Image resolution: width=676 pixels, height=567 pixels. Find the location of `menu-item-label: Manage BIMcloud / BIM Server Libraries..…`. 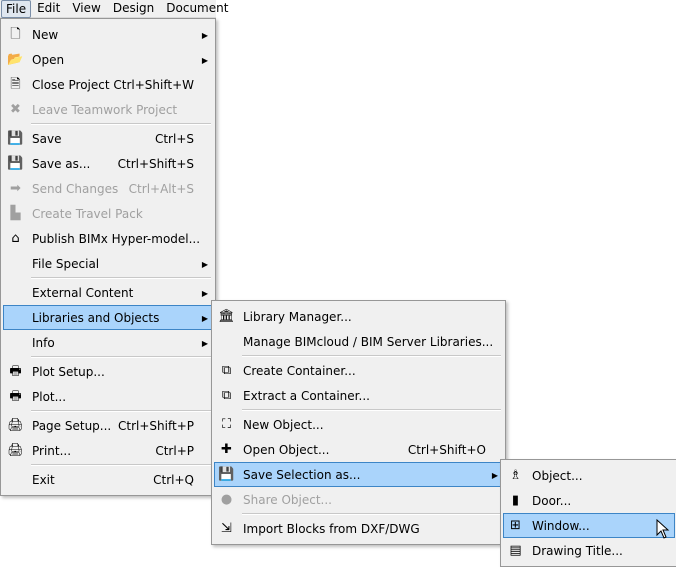

menu-item-label: Manage BIMcloud / BIM Server Libraries..… is located at coordinates (368, 342).